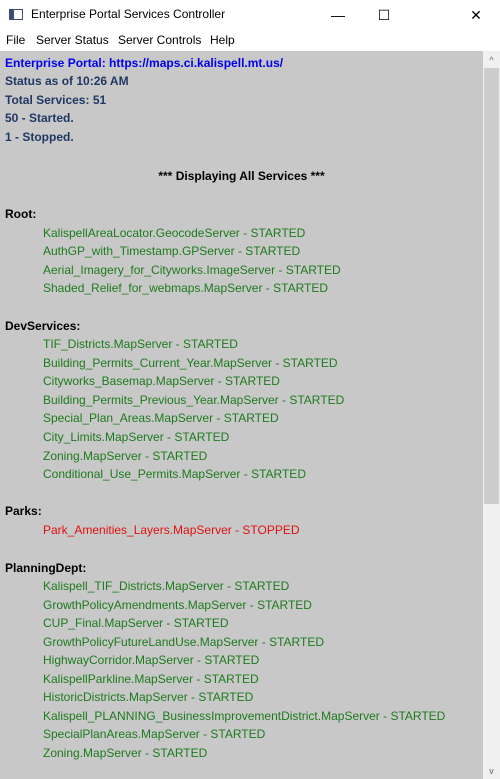  I want to click on vertical-scrollbar: ^ v, so click(491, 415).